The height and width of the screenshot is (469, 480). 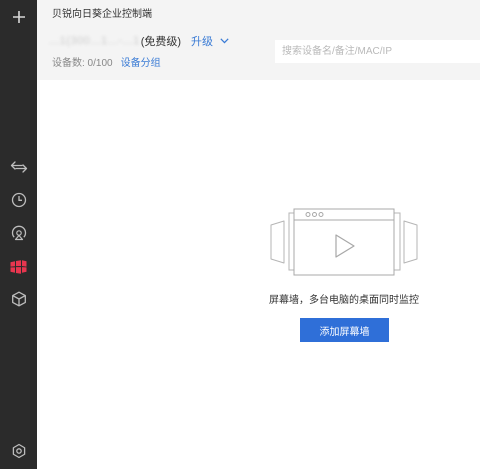 I want to click on sidebar-item-settings, so click(x=18, y=451).